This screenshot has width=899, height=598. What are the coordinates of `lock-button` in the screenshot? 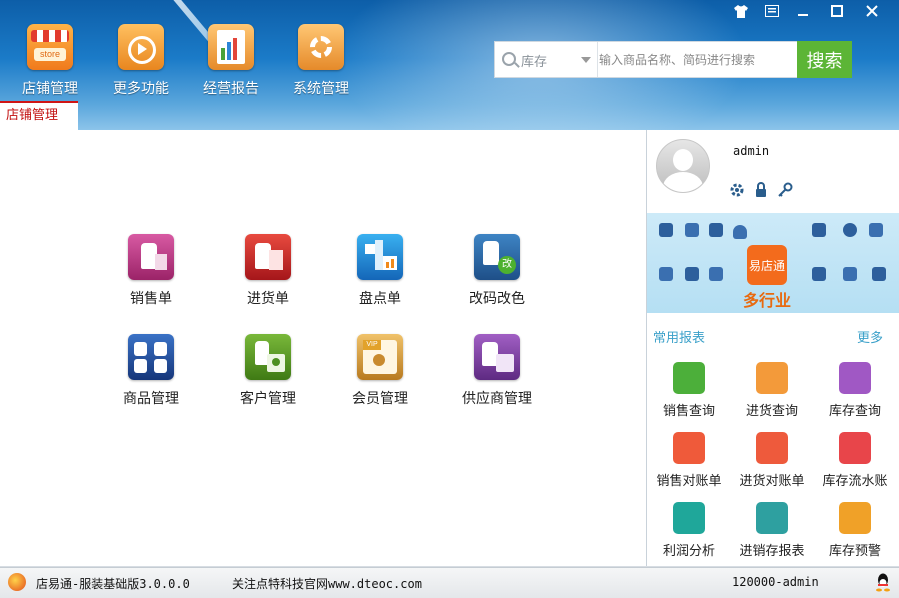 It's located at (761, 190).